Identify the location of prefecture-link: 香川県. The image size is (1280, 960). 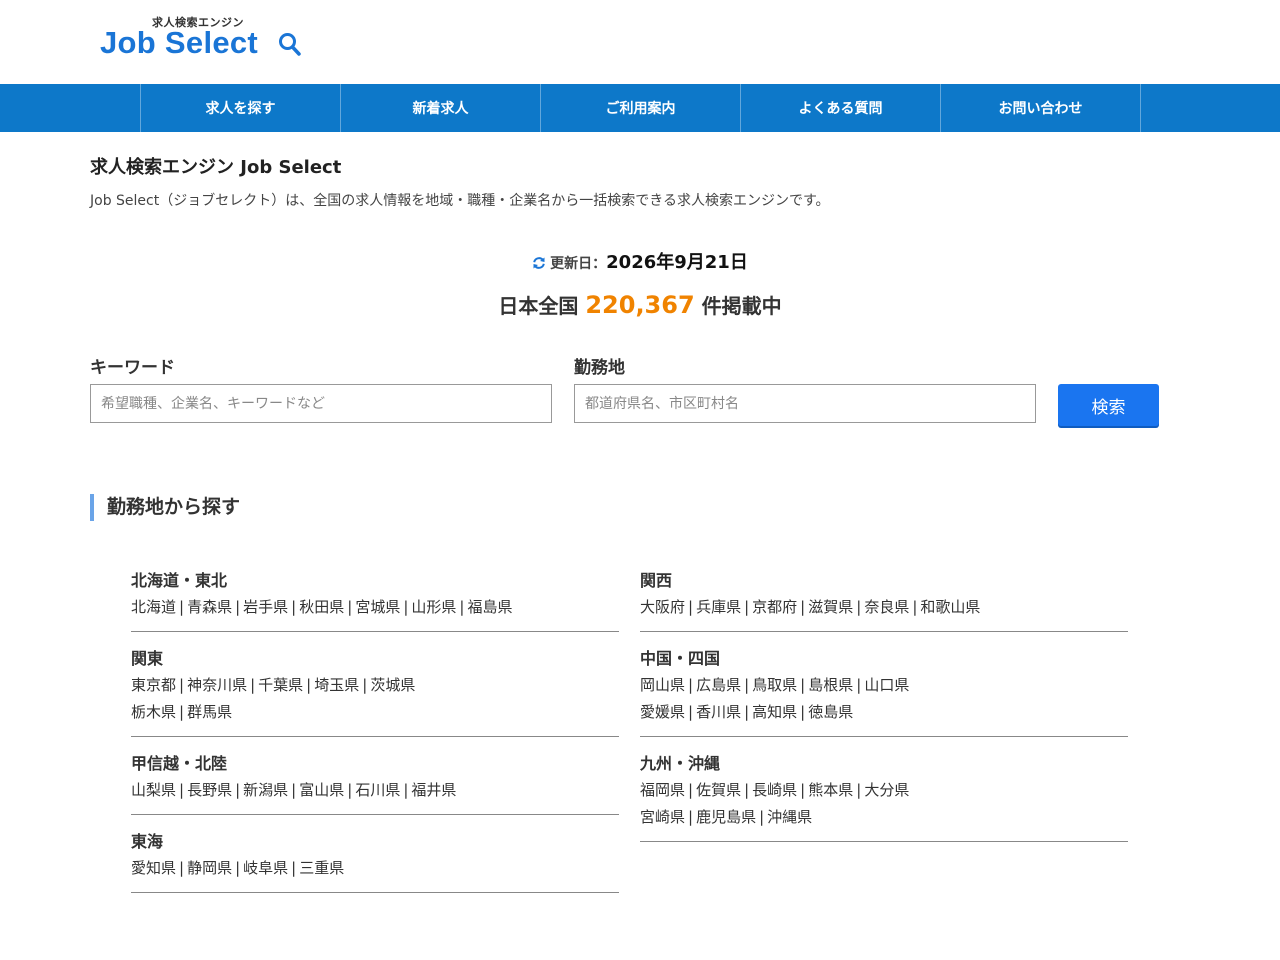
(718, 712).